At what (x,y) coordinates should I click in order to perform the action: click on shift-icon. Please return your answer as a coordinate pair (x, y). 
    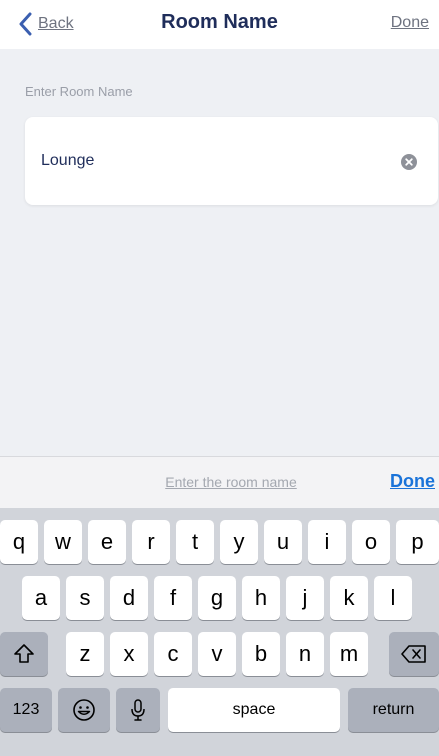
    Looking at the image, I should click on (24, 654).